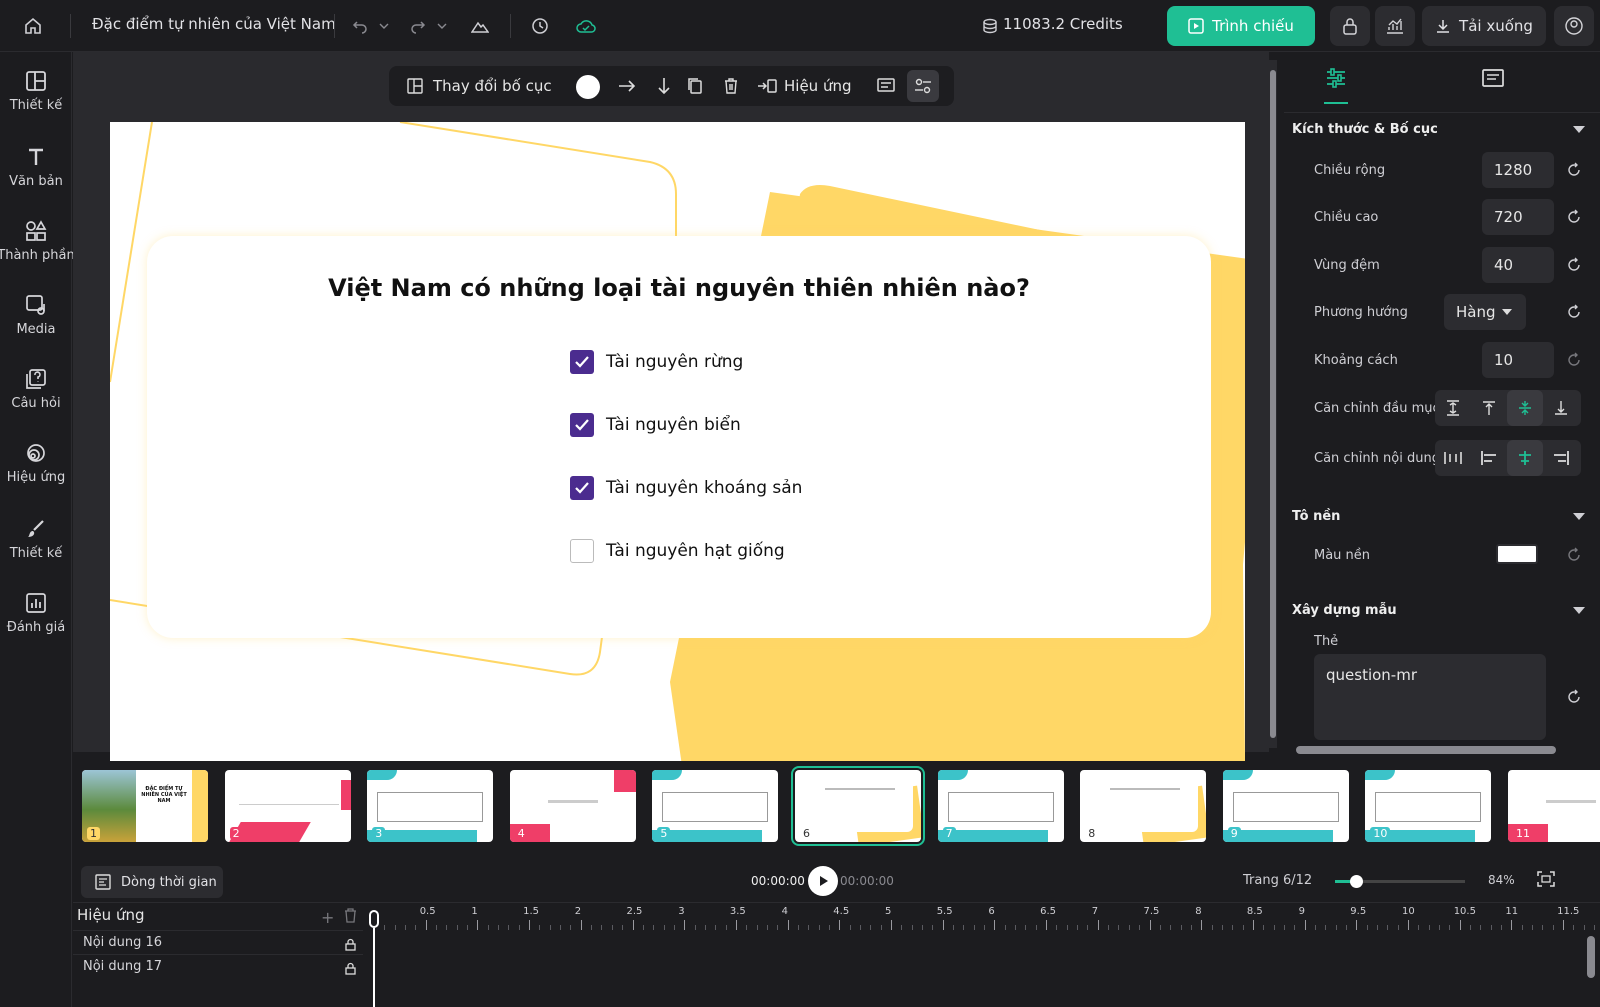  What do you see at coordinates (1428, 806) in the screenshot?
I see `slide-thumbnail: 10` at bounding box center [1428, 806].